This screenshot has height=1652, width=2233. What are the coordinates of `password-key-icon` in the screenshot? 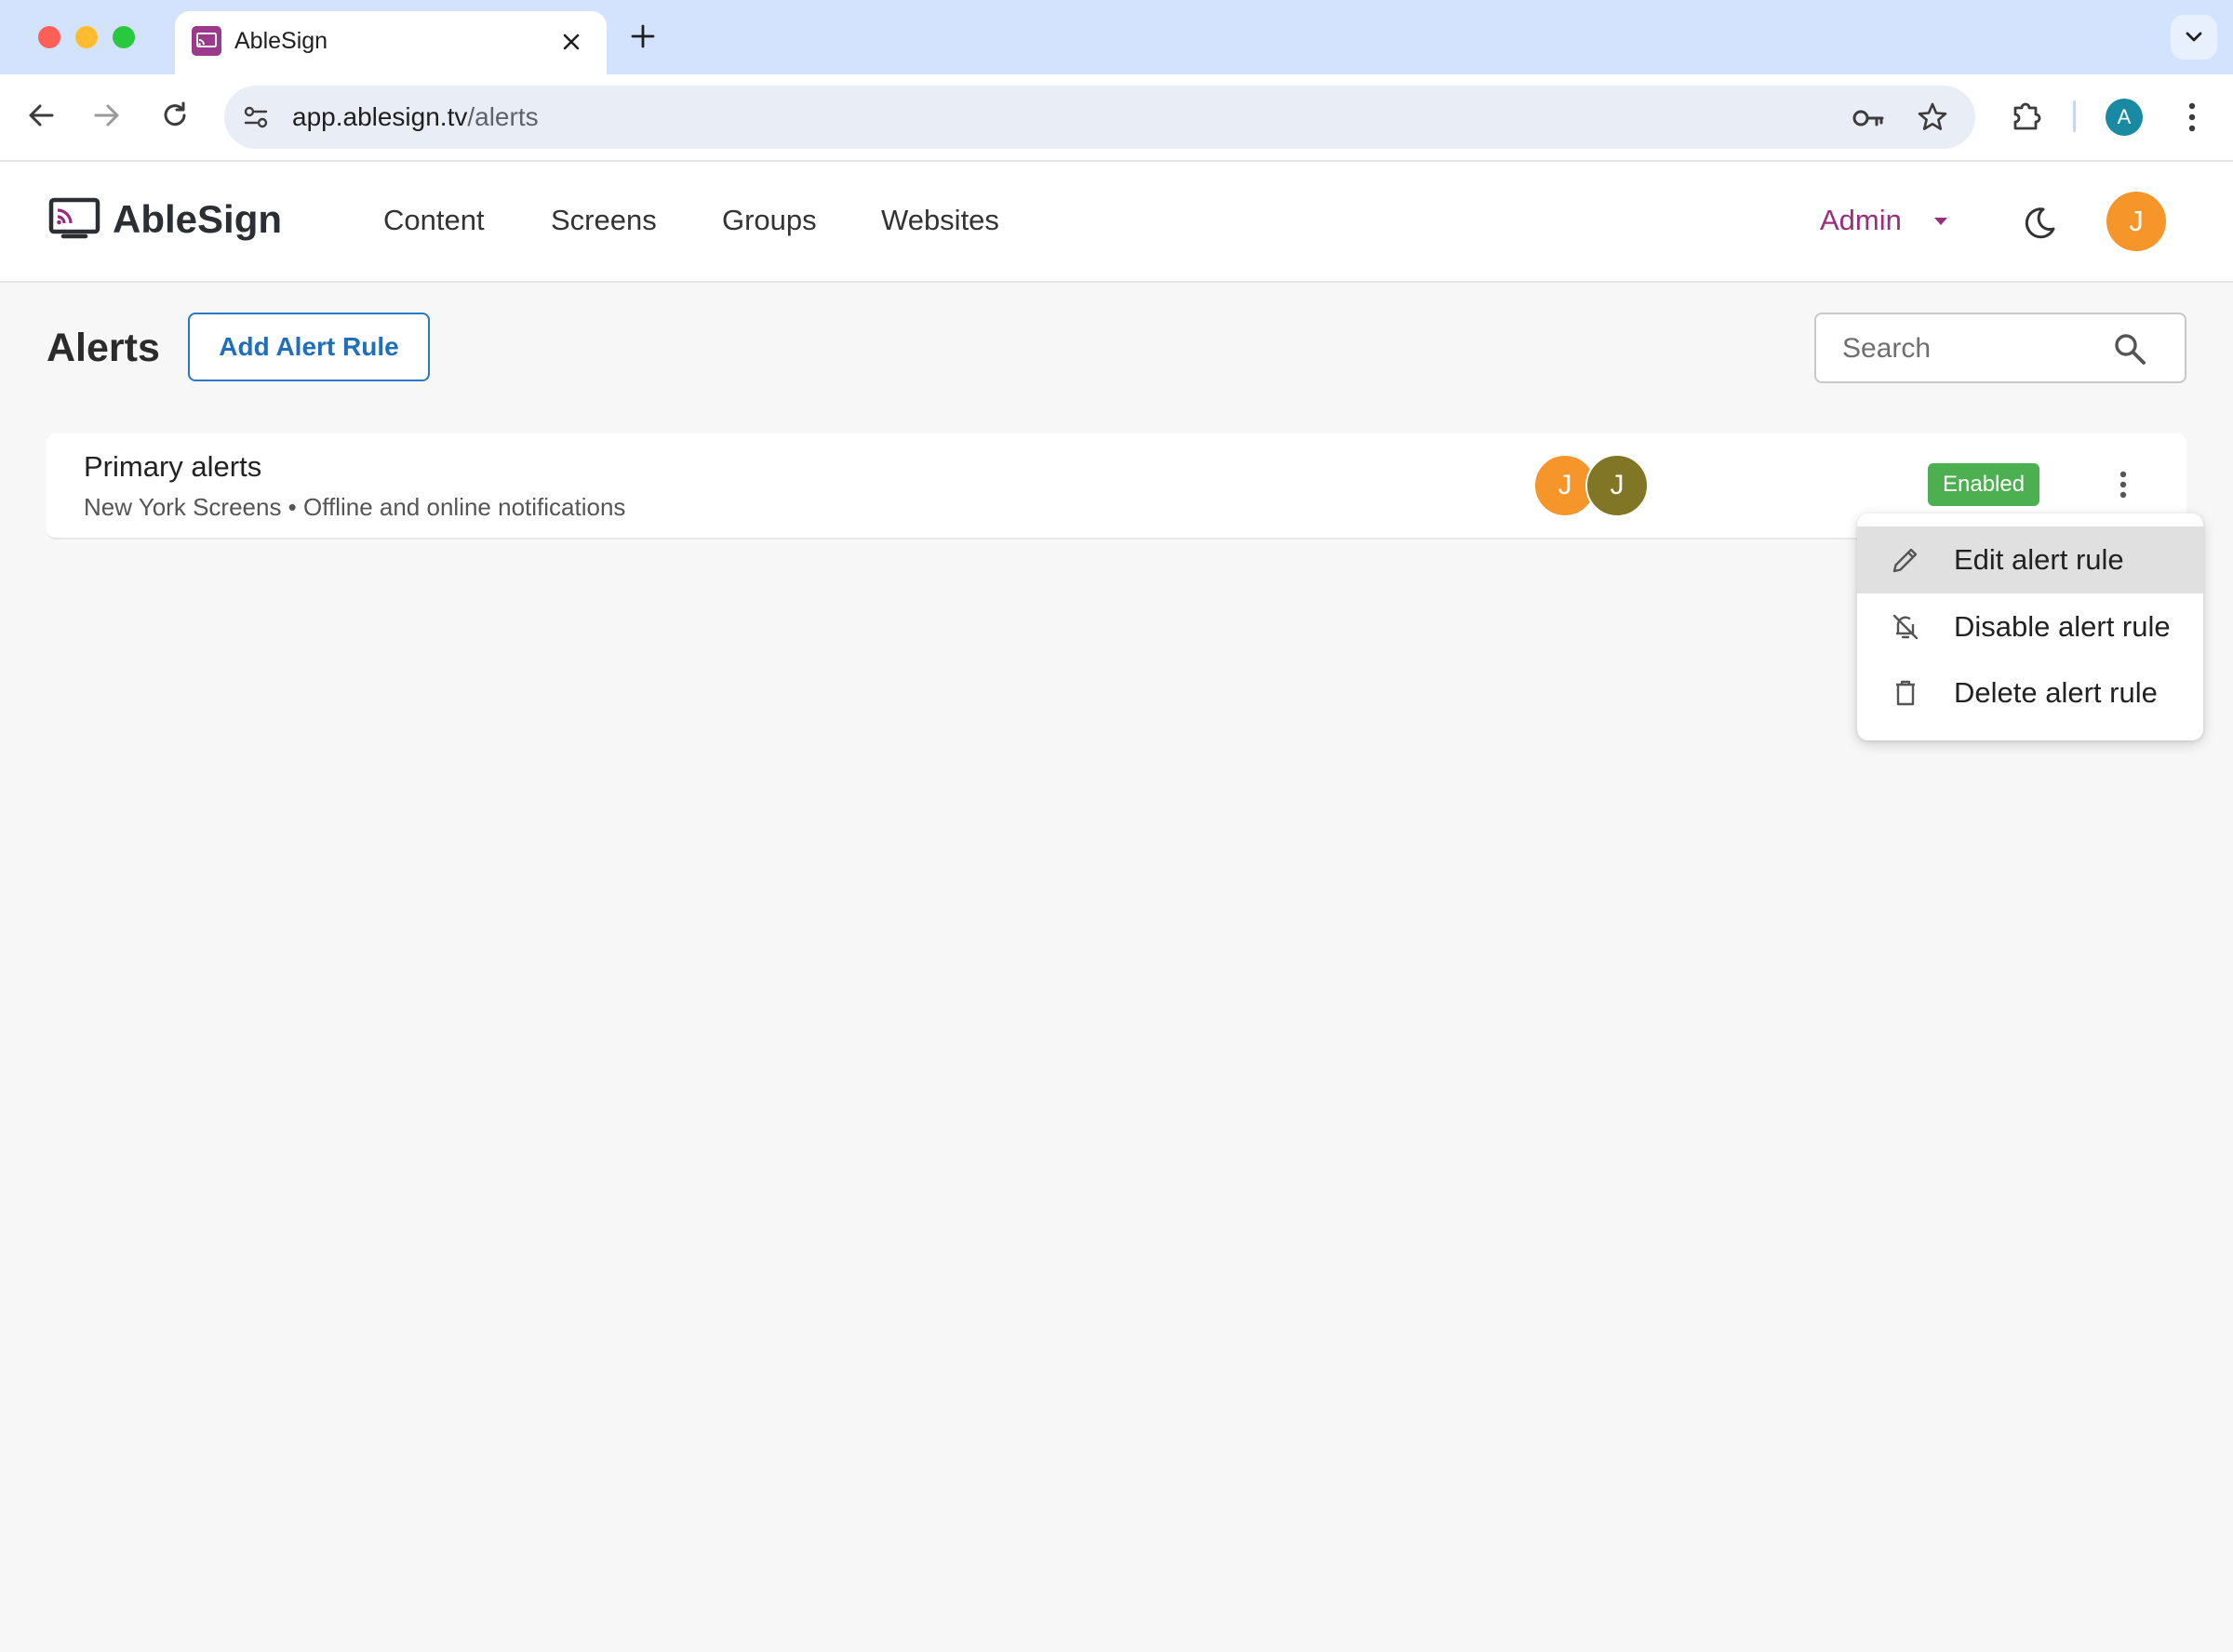 It's located at (1868, 118).